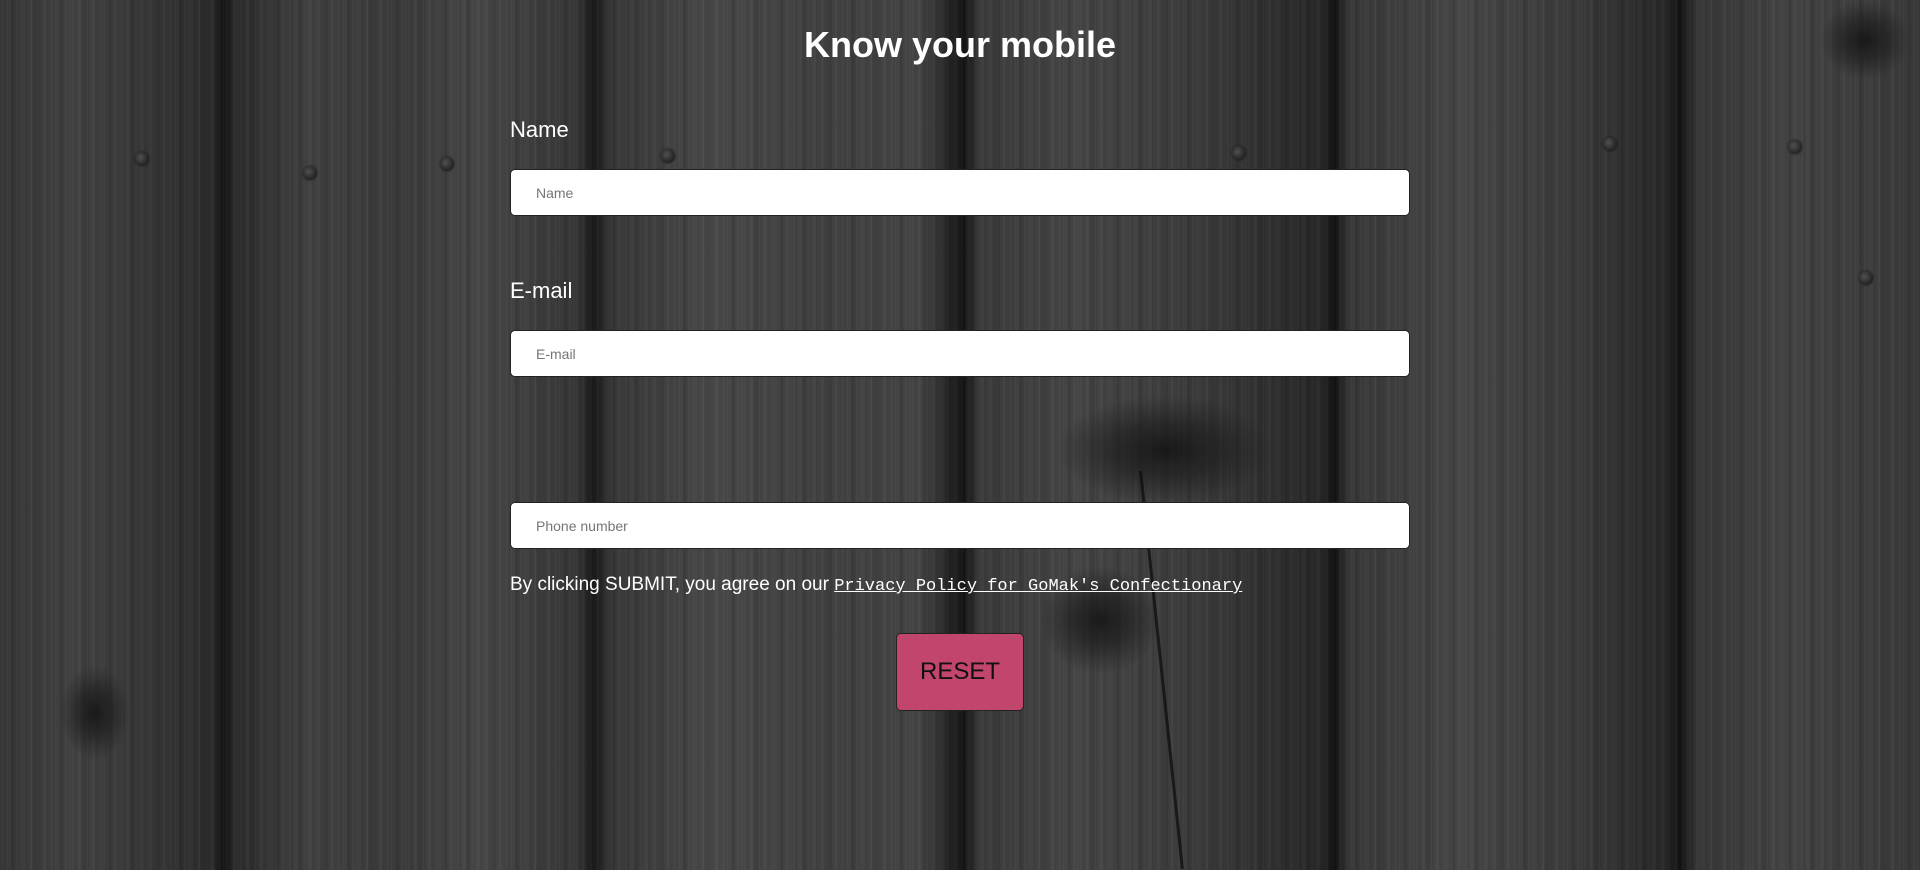  Describe the element at coordinates (539, 129) in the screenshot. I see `name-label: Name` at that location.